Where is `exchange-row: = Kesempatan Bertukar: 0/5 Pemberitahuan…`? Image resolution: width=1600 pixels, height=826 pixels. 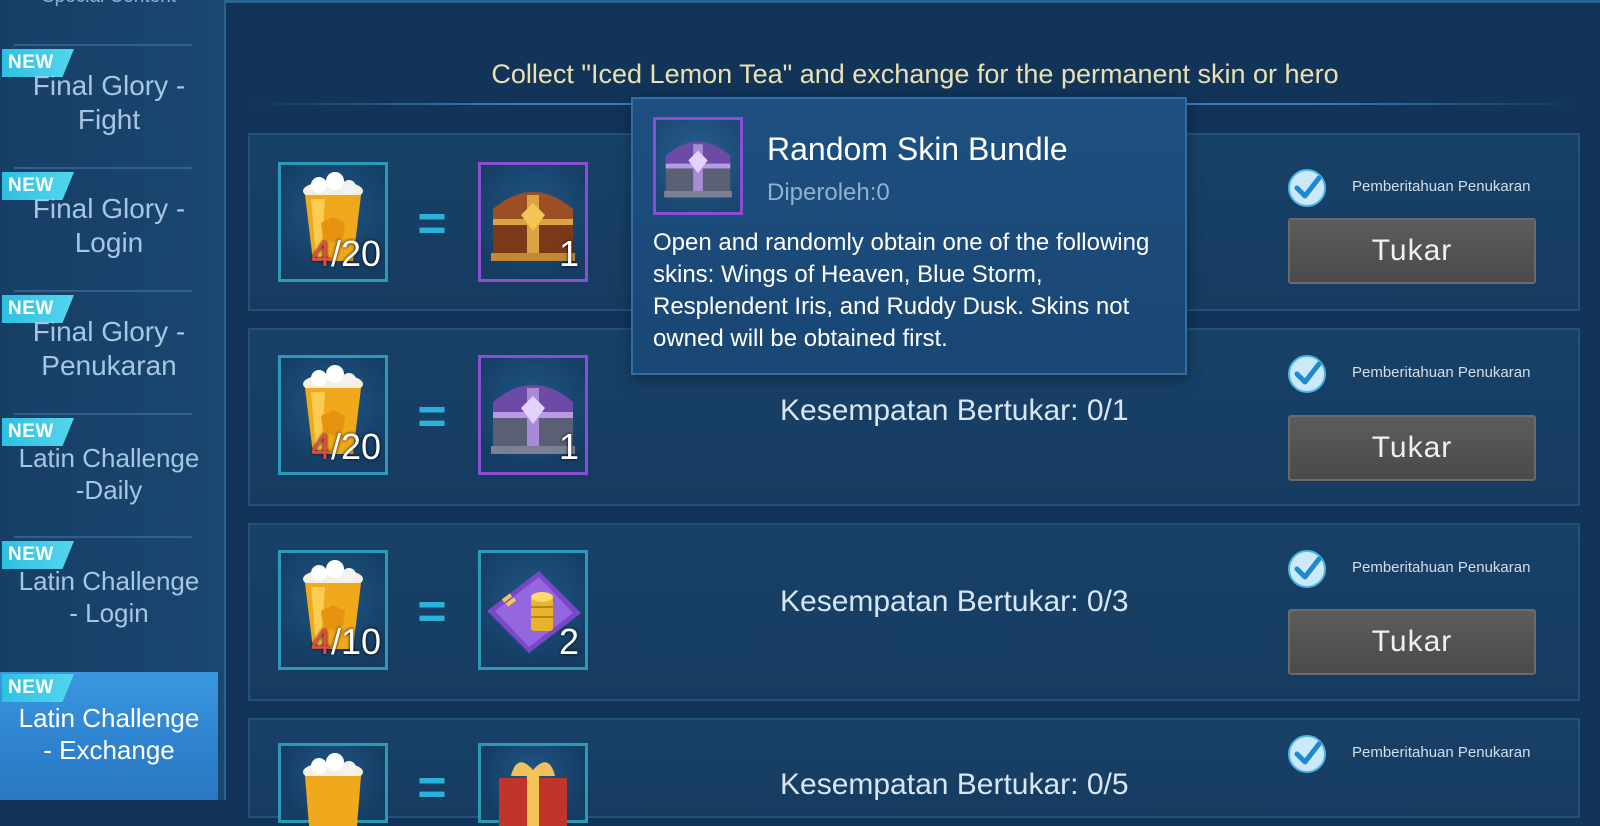
exchange-row: = Kesempatan Bertukar: 0/5 Pemberitahuan… is located at coordinates (914, 772).